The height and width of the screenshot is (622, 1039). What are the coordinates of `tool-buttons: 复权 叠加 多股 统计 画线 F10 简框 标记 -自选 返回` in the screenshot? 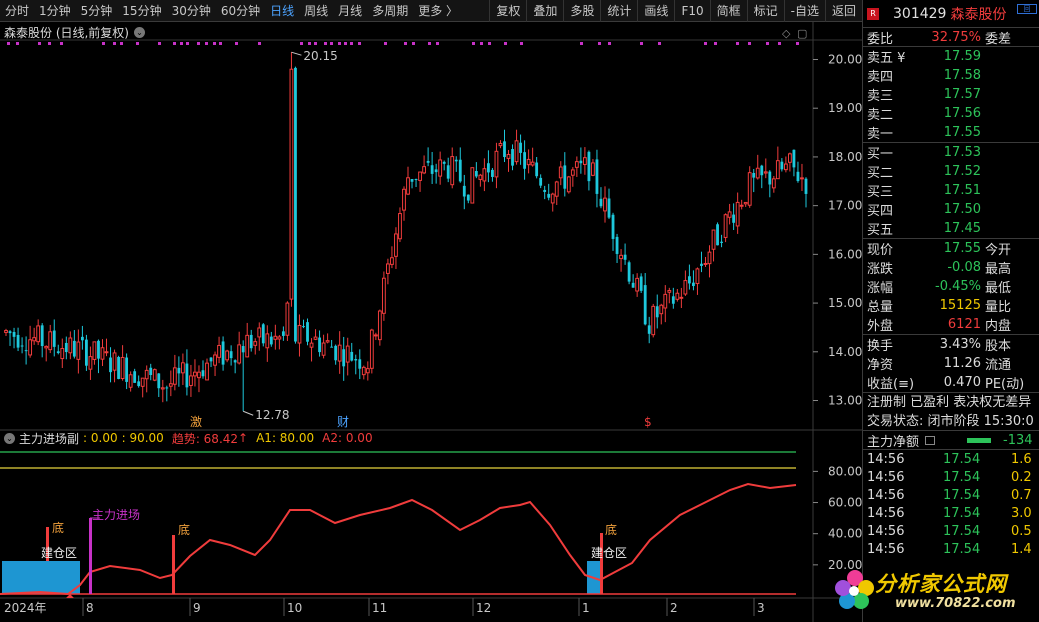 It's located at (675, 11).